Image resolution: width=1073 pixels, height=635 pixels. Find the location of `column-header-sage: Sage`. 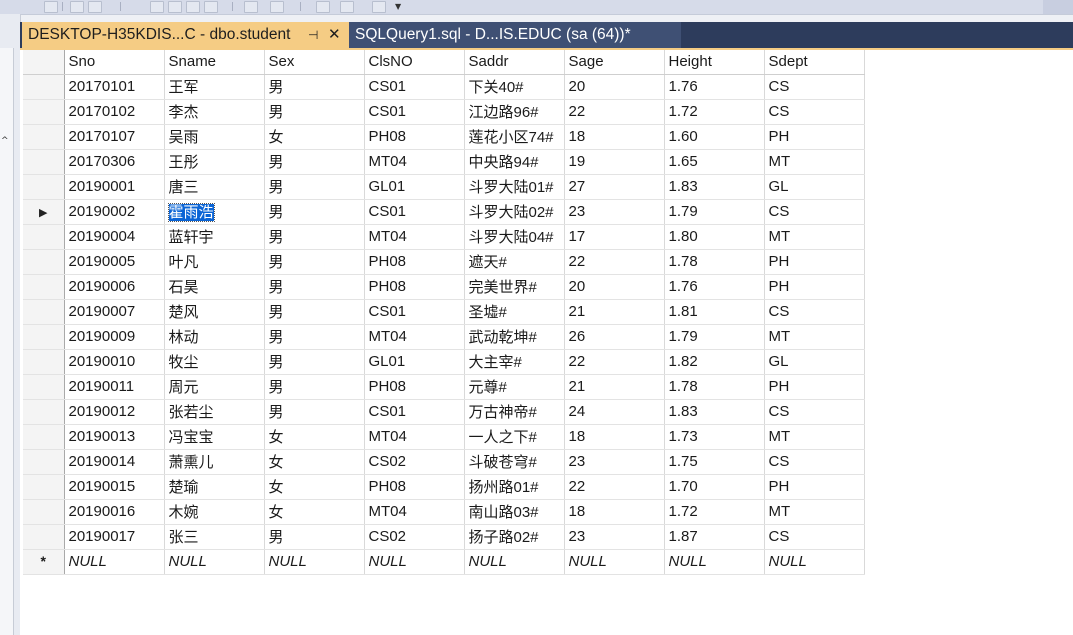

column-header-sage: Sage is located at coordinates (614, 62).